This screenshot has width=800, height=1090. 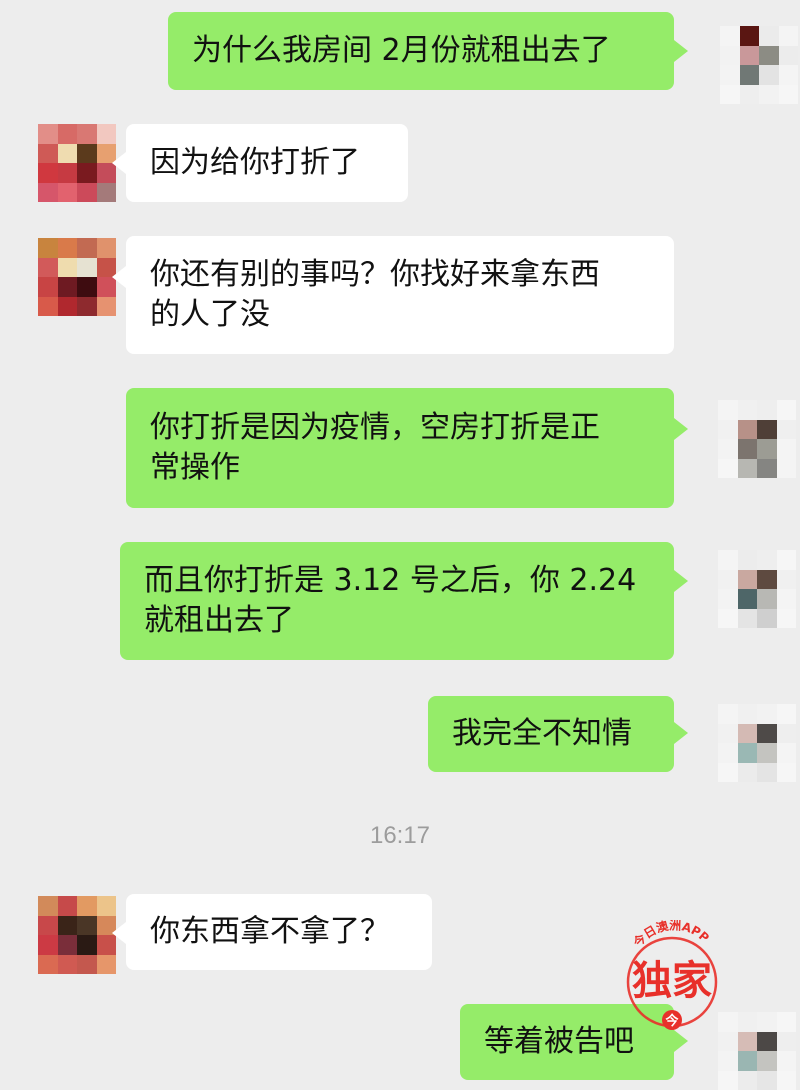 What do you see at coordinates (401, 50) in the screenshot?
I see `message-text: 为什么我房间 2月份就租出去了` at bounding box center [401, 50].